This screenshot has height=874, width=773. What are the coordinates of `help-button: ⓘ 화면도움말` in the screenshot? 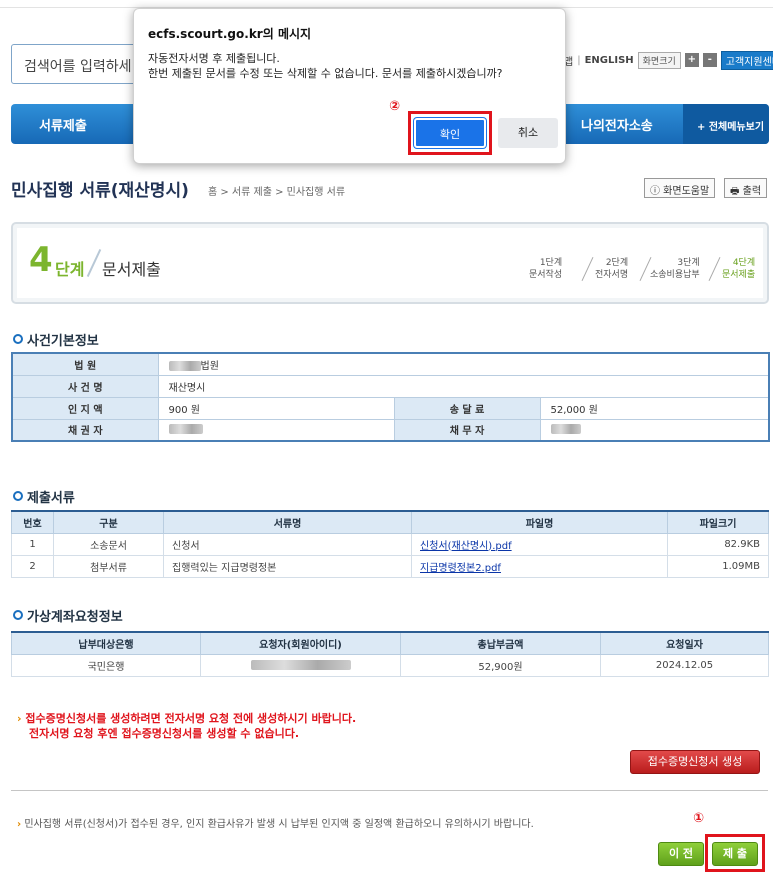 It's located at (680, 188).